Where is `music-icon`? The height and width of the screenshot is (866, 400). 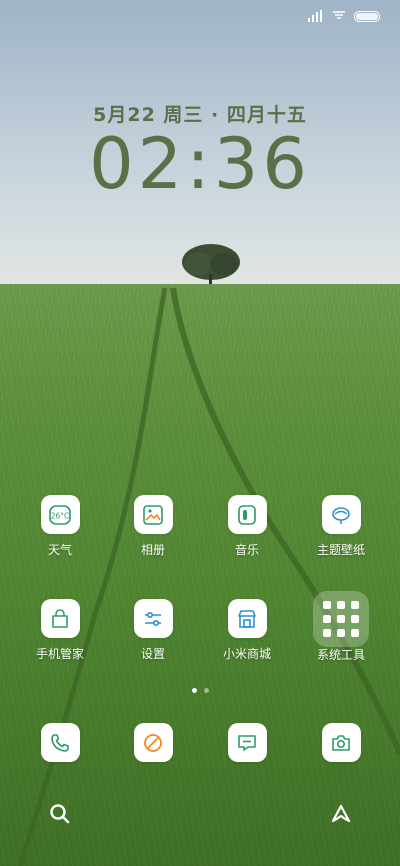
music-icon is located at coordinates (247, 514).